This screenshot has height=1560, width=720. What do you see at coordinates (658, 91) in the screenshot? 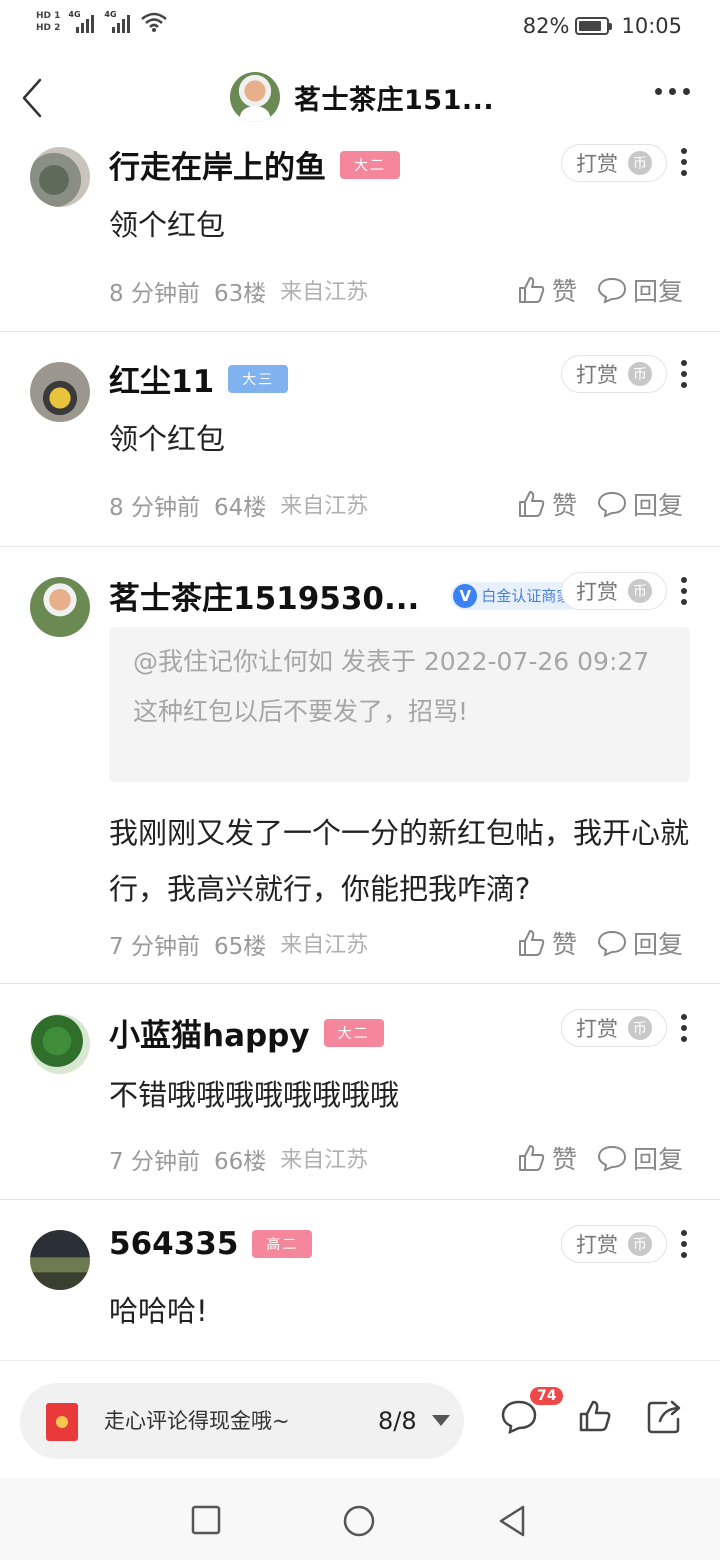
I see `more-horizontal-icon` at bounding box center [658, 91].